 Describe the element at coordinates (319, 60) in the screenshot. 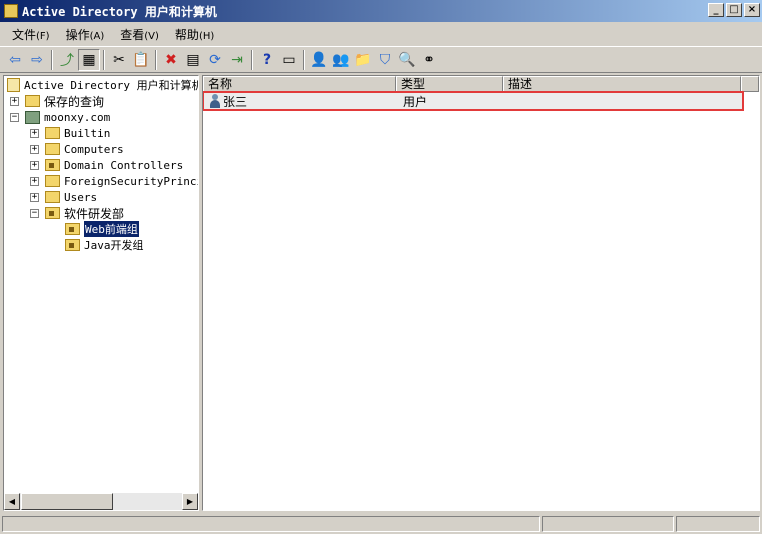

I see `new-user-icon: 👤` at that location.